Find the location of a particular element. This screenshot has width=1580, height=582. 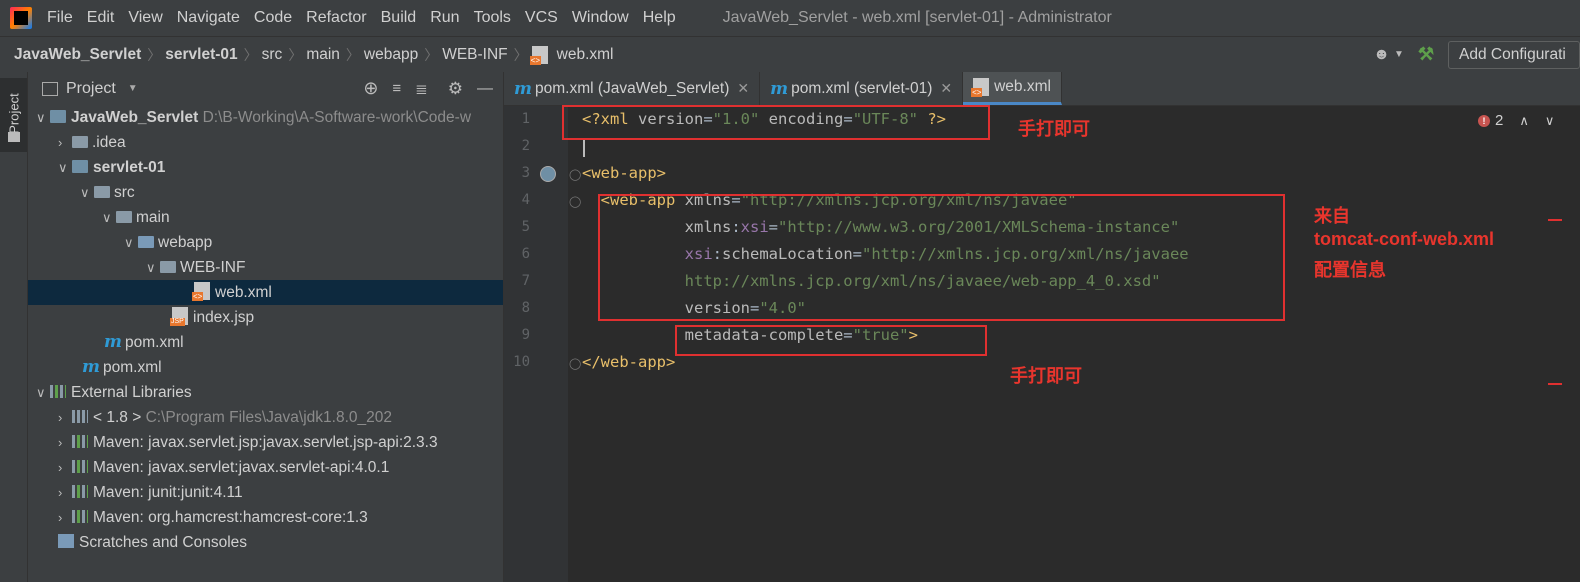

project-view-selector: Project is located at coordinates (91, 89).